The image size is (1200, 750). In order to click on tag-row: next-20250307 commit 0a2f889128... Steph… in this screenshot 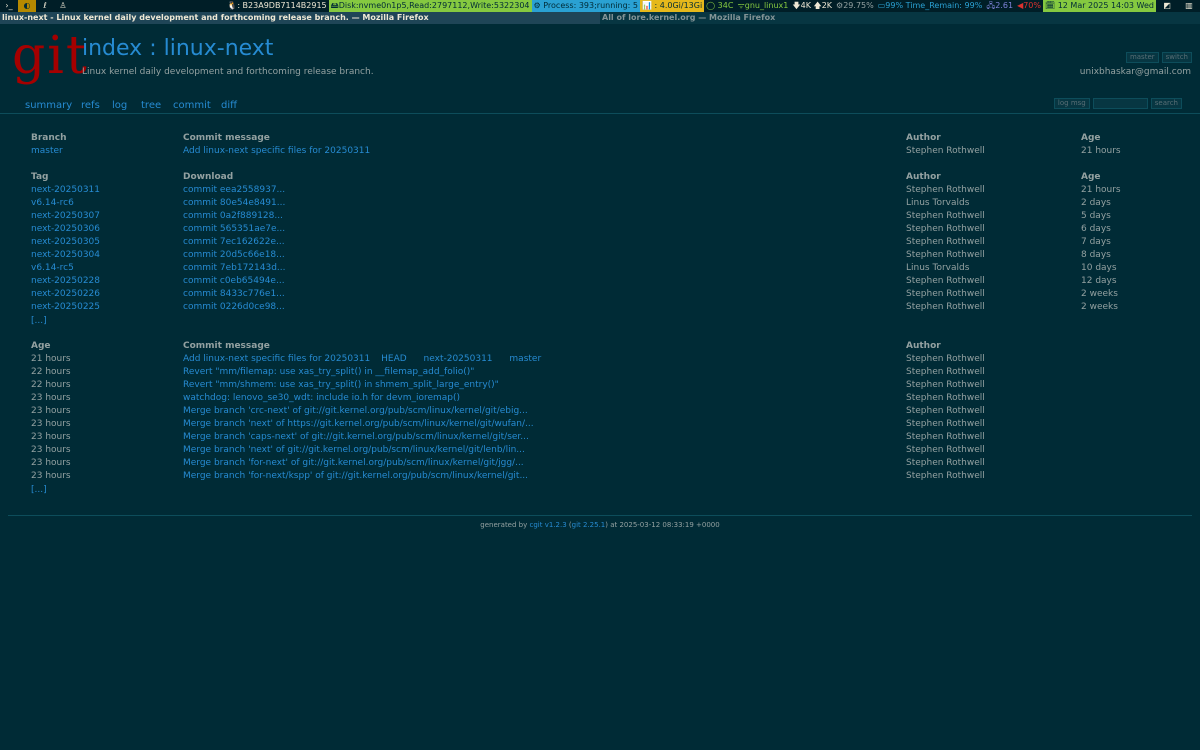, I will do `click(600, 216)`.